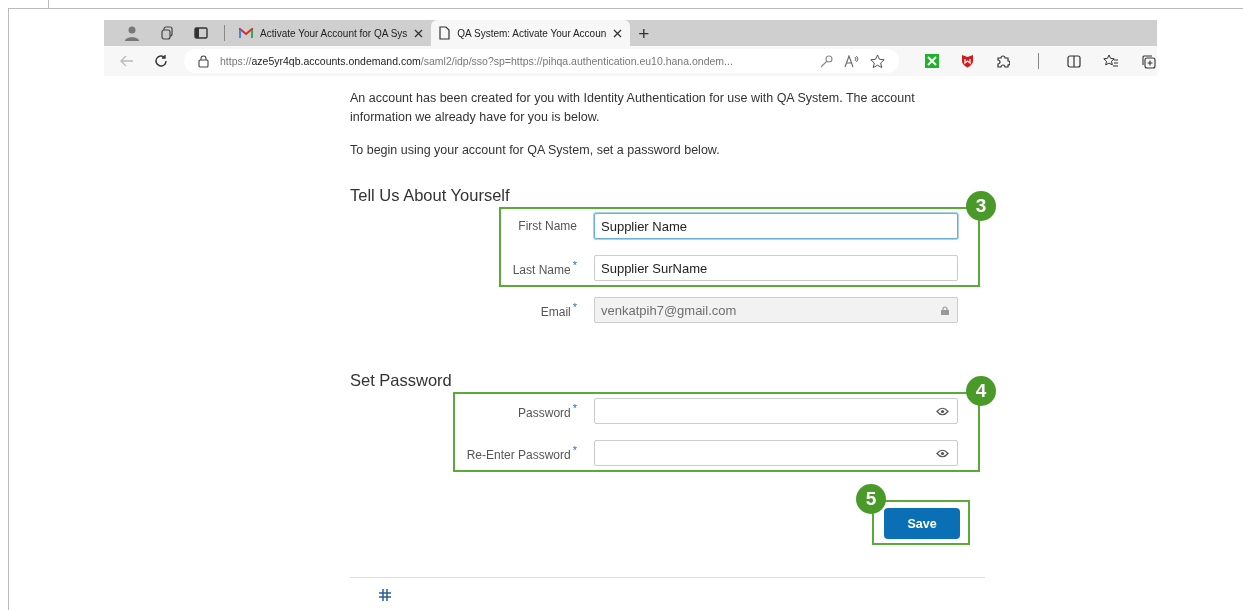  I want to click on tab-actions-icon, so click(201, 33).